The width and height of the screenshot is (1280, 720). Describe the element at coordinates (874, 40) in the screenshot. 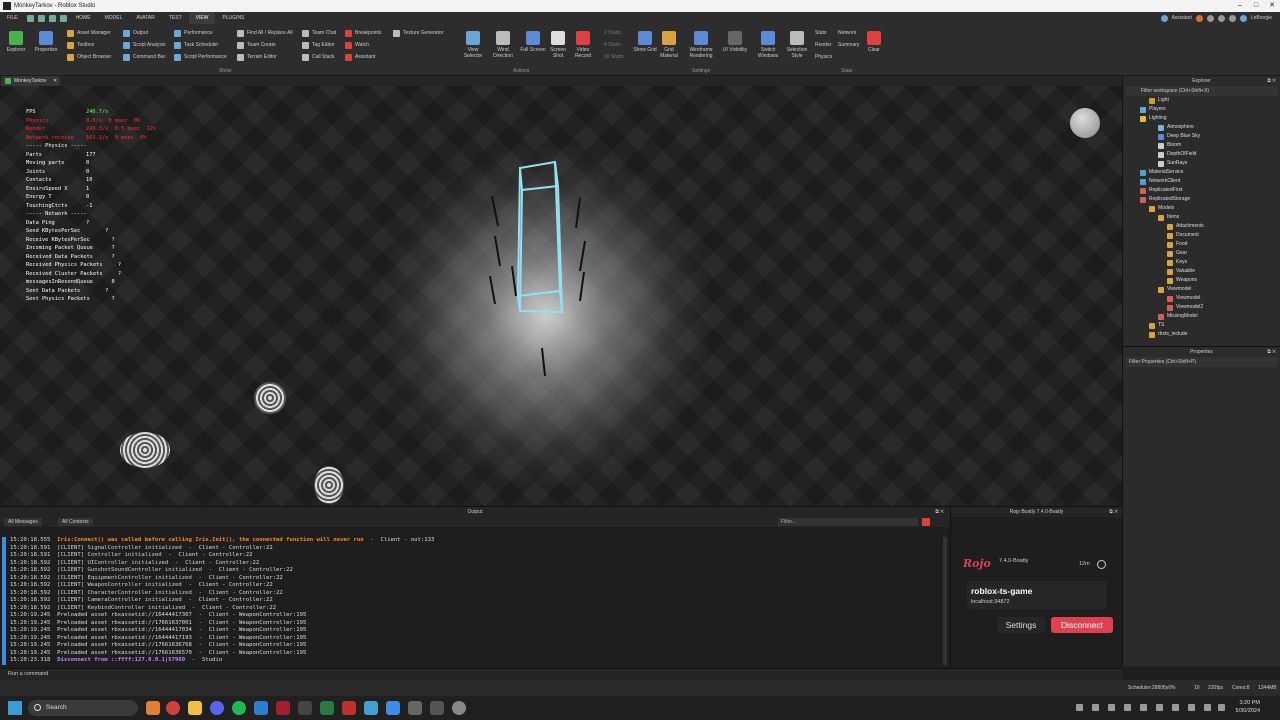

I see `clear-button: Clear` at that location.